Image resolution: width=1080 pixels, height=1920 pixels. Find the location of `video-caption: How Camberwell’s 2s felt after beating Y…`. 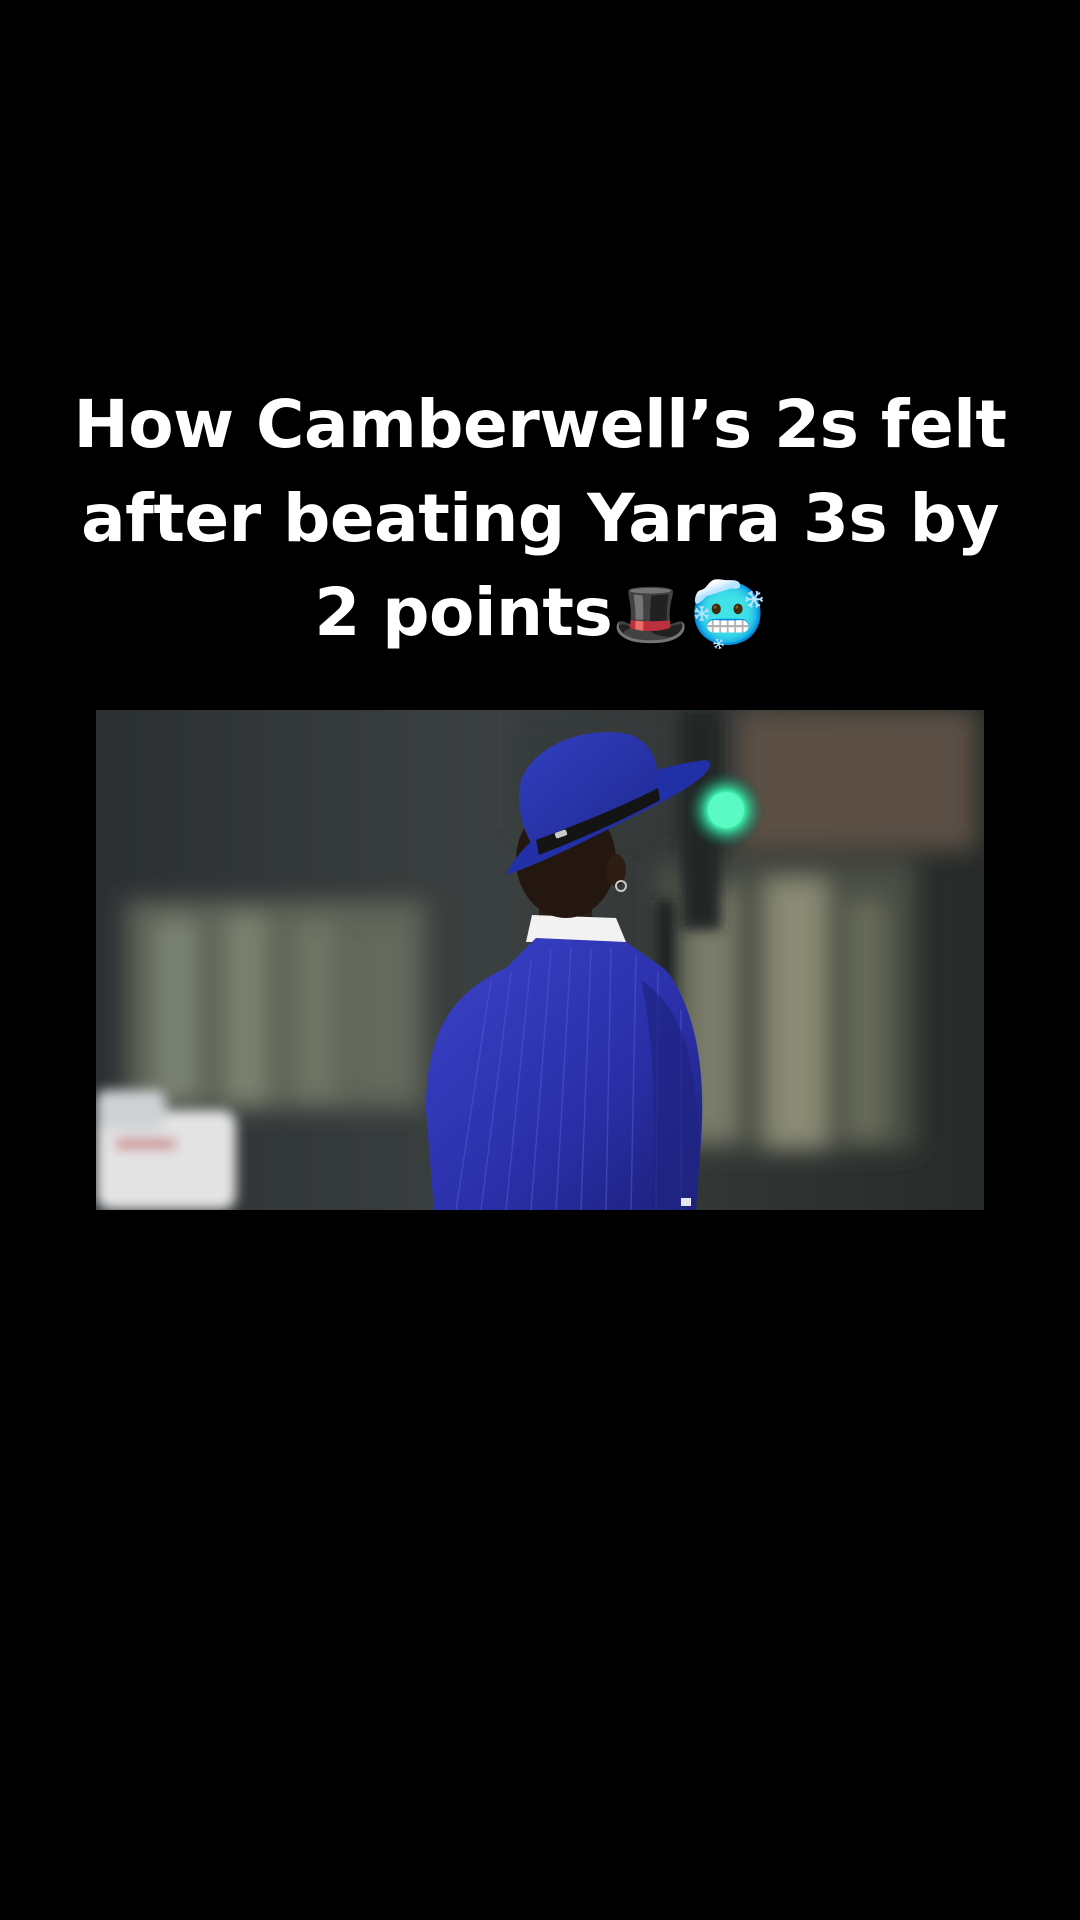

video-caption: How Camberwell’s 2s felt after beating Y… is located at coordinates (540, 519).